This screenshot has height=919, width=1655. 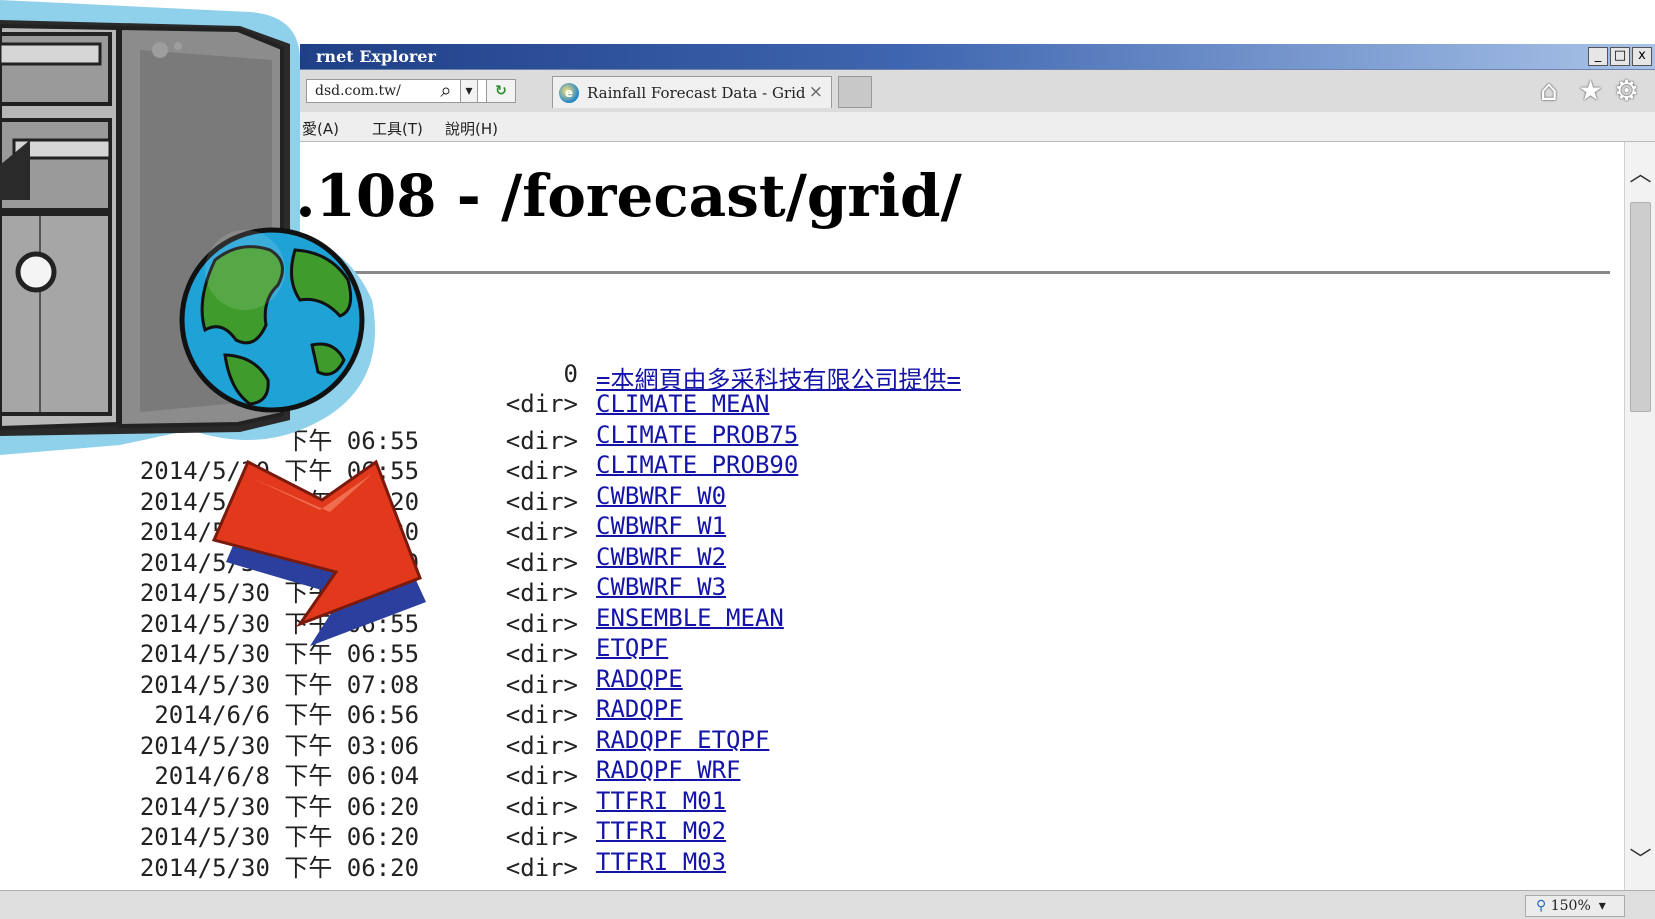 I want to click on window-title-bar: rnet Explorer _ □ x, so click(x=977, y=57).